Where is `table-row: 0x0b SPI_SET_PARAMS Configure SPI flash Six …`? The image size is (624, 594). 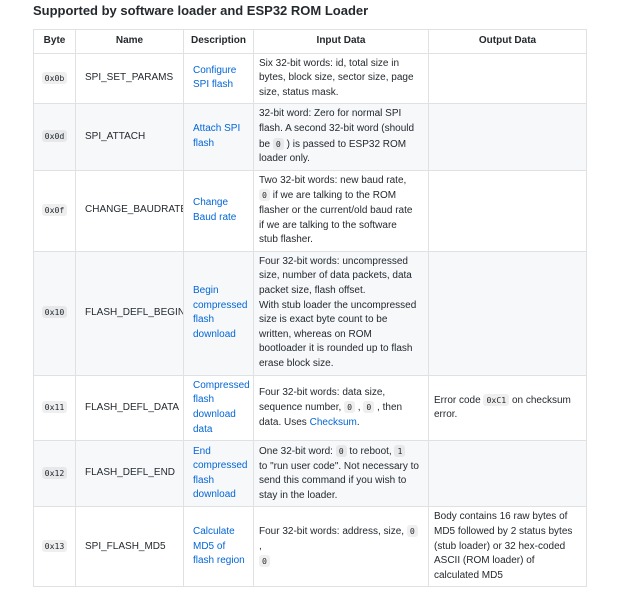 table-row: 0x0b SPI_SET_PARAMS Configure SPI flash Six … is located at coordinates (310, 78).